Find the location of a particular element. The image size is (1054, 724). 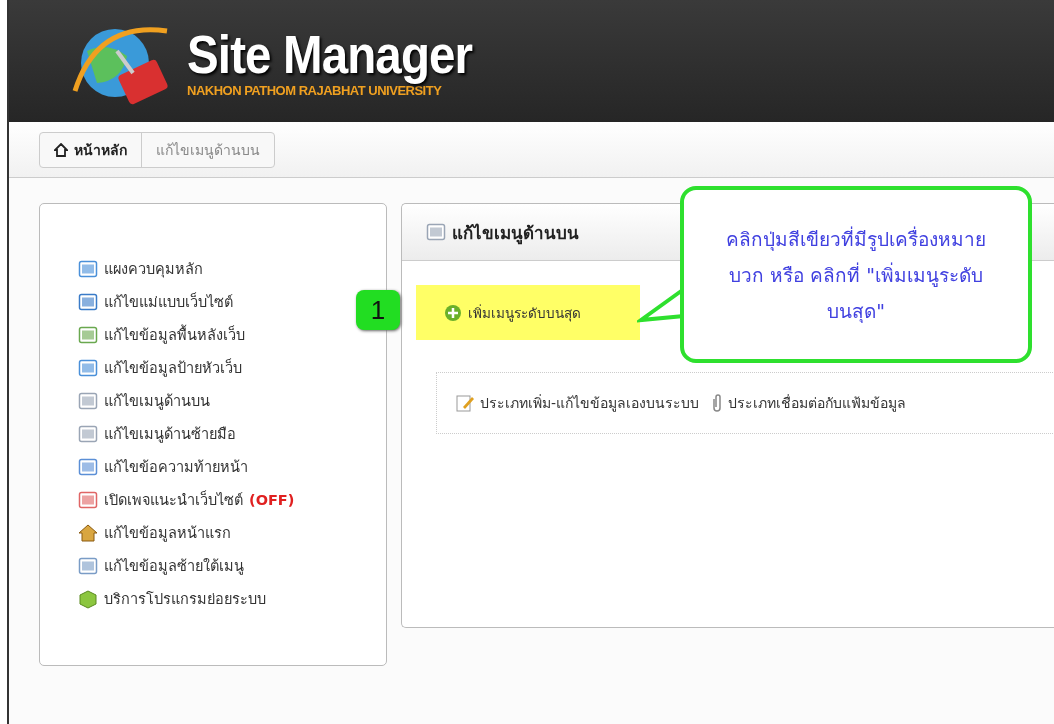

home-icon is located at coordinates (61, 149).